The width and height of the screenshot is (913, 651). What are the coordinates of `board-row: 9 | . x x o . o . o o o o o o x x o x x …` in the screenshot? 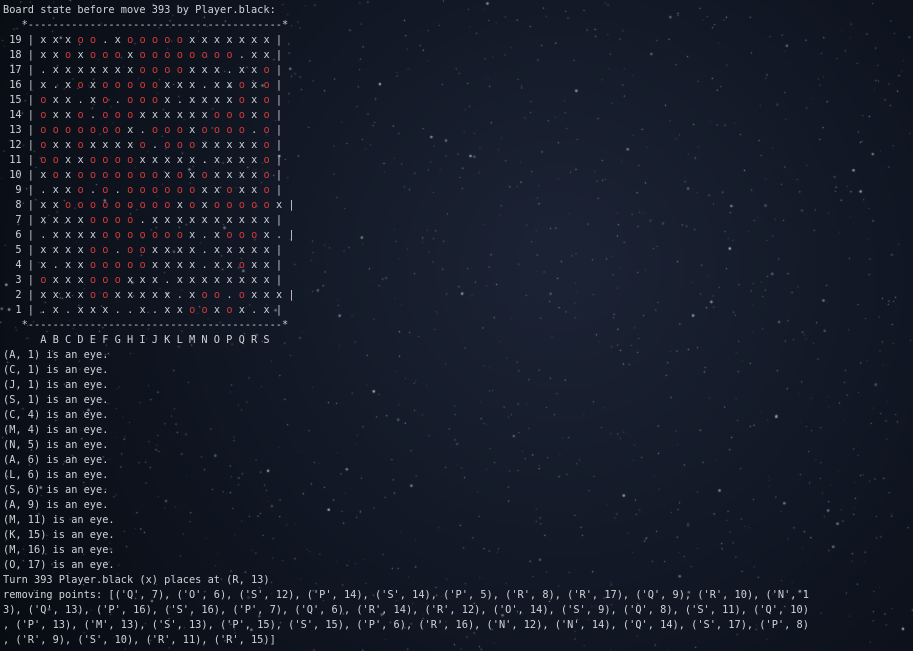 It's located at (458, 190).